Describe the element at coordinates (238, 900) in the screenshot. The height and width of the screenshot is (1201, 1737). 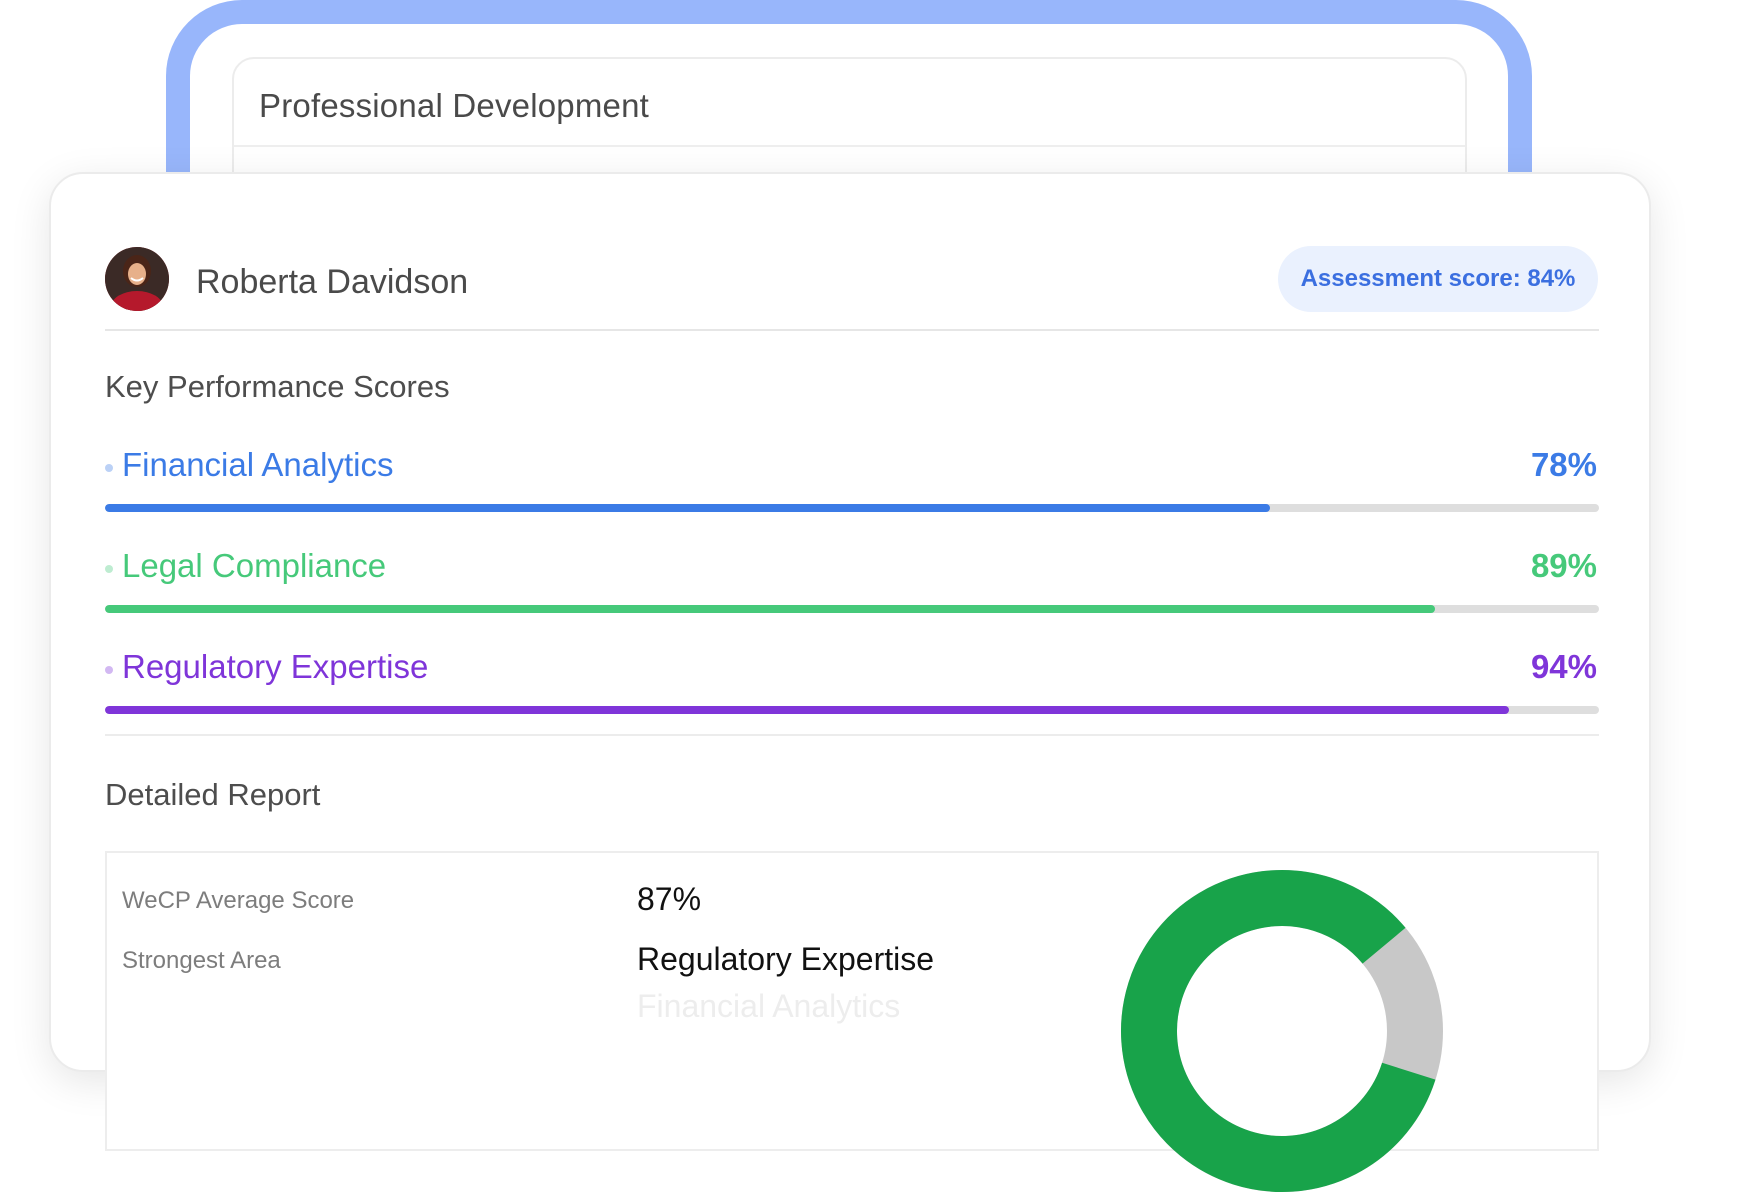
I see `report-key: WeCP Average Score` at that location.